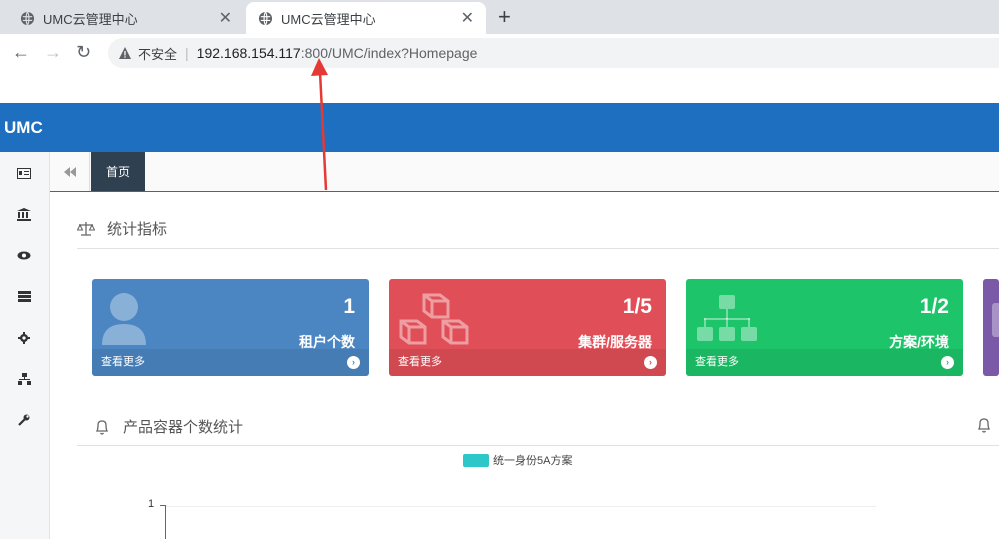  Describe the element at coordinates (183, 427) in the screenshot. I see `section-title-text: 产品容器个数统计` at that location.